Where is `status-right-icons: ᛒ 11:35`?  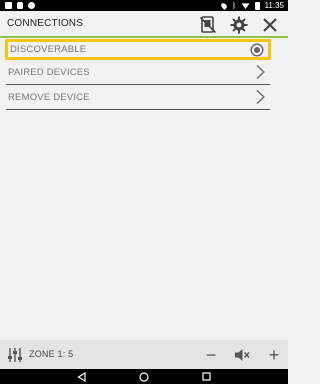
status-right-icons: ᛒ 11:35 is located at coordinates (251, 5).